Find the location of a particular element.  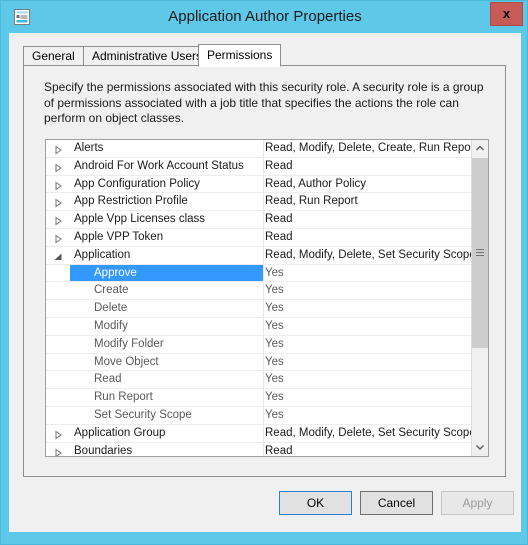

chevron-down-icon is located at coordinates (480, 447).